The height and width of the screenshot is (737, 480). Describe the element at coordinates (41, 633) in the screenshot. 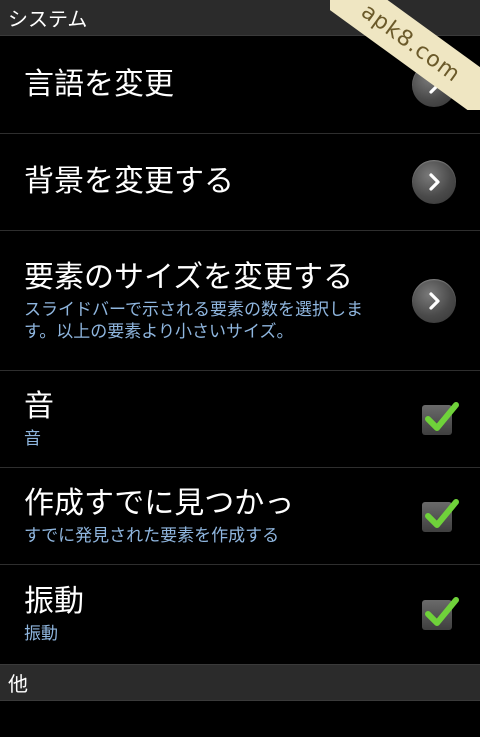

I see `pref-summary: 振動` at that location.